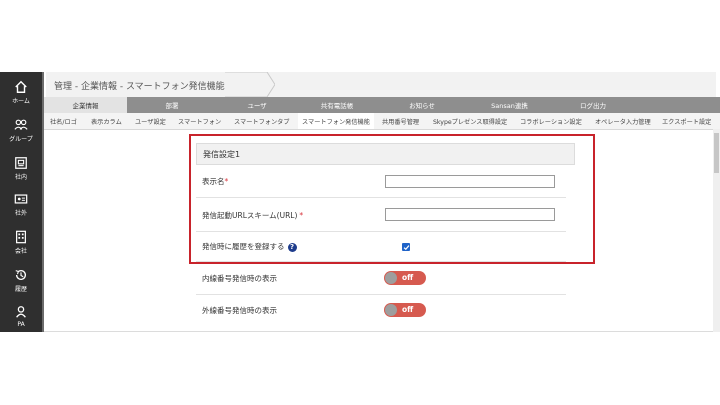  What do you see at coordinates (21, 86) in the screenshot?
I see `home-icon` at bounding box center [21, 86].